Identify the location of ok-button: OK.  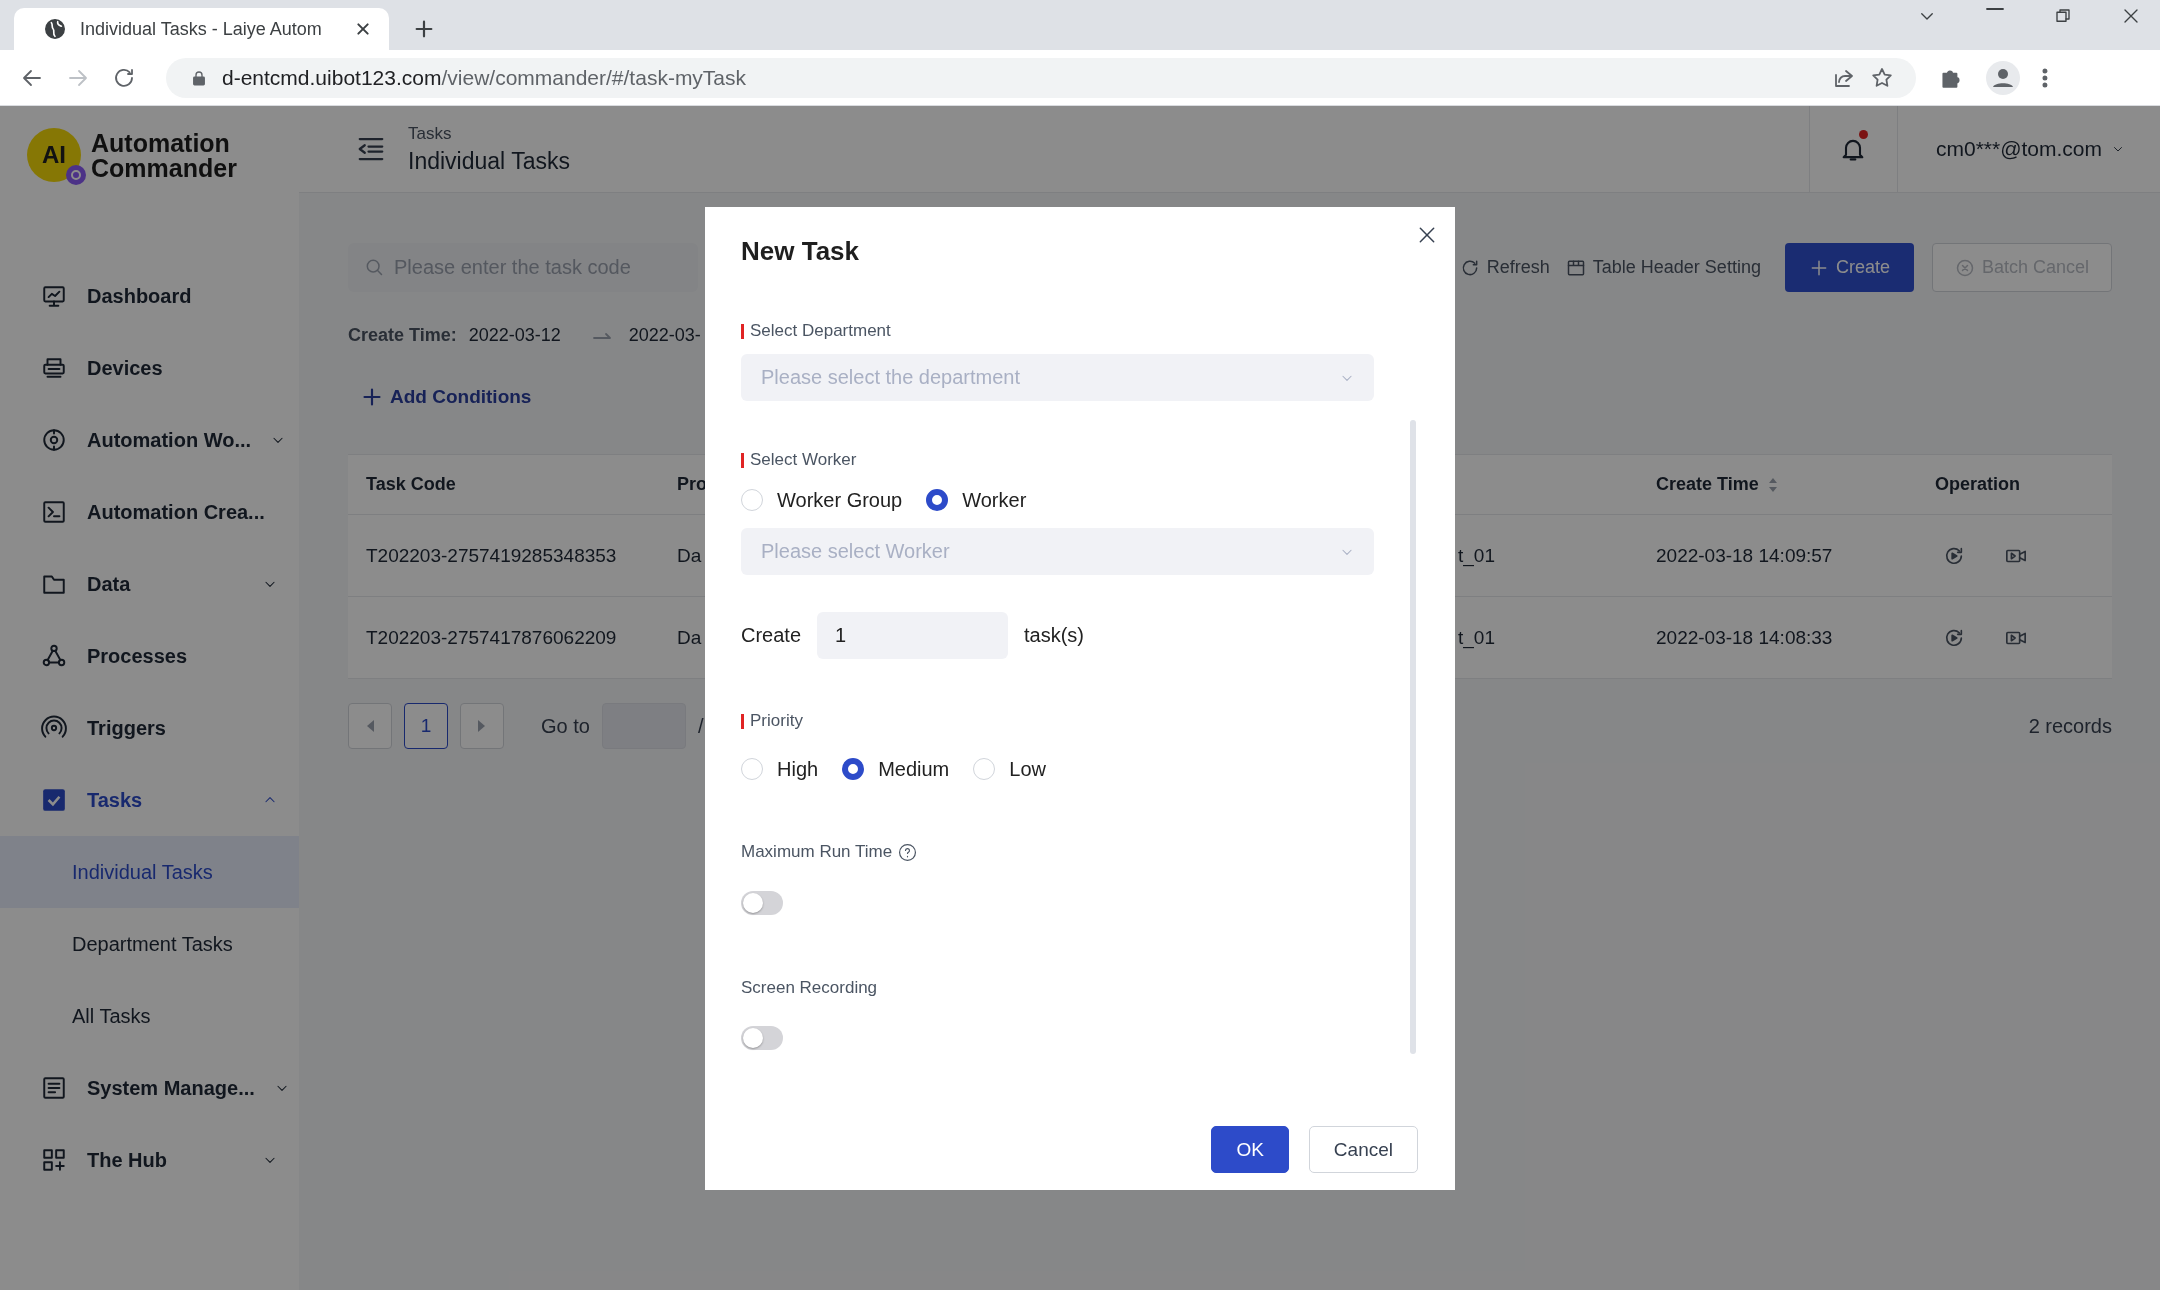
(1250, 1149).